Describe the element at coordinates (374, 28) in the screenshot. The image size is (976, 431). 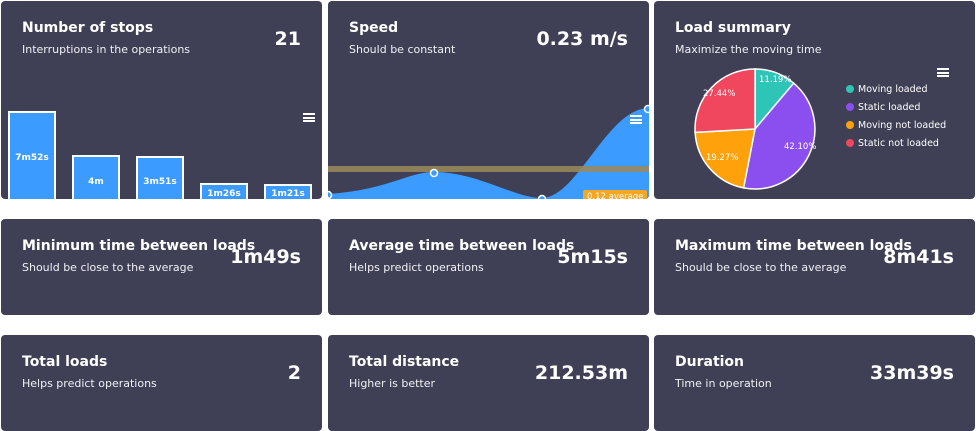
I see `card-title: Speed` at that location.